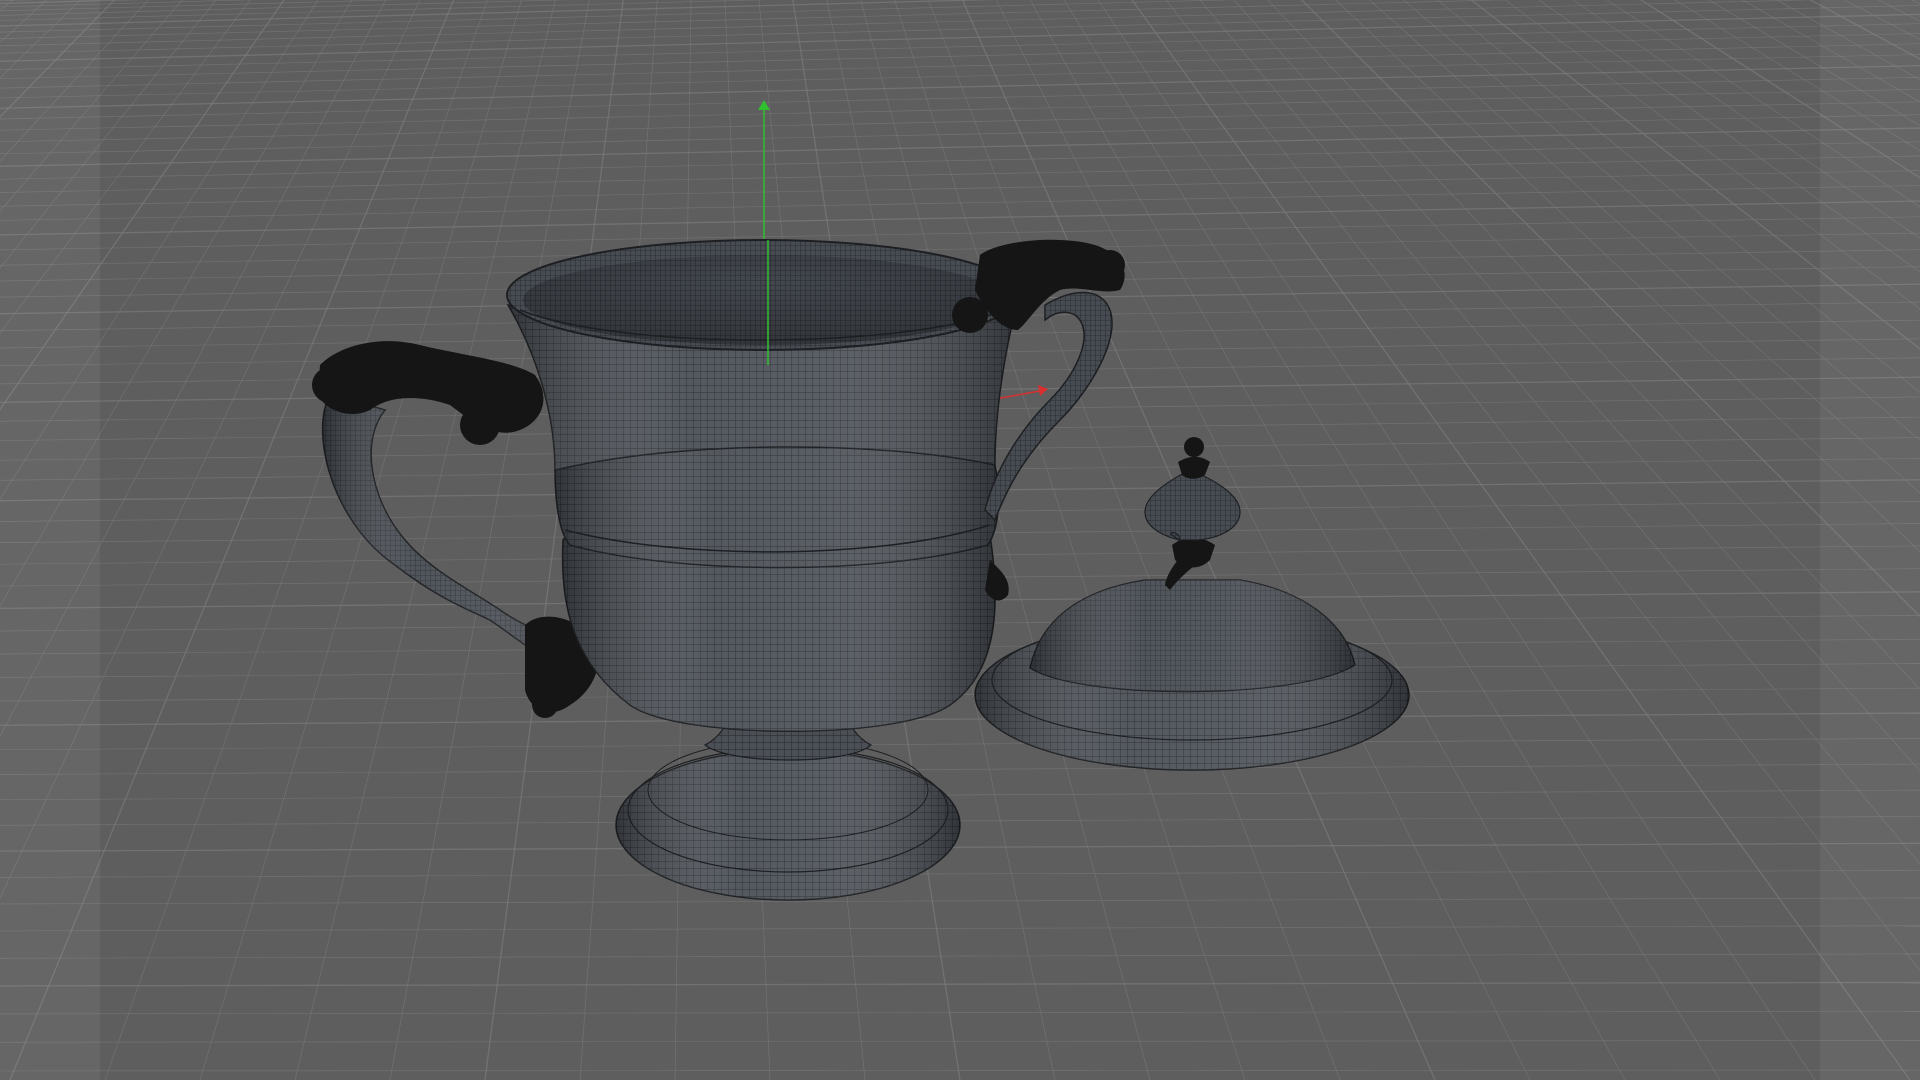 This screenshot has width=1920, height=1080. Describe the element at coordinates (1194, 447) in the screenshot. I see `lid-finial-knob` at that location.